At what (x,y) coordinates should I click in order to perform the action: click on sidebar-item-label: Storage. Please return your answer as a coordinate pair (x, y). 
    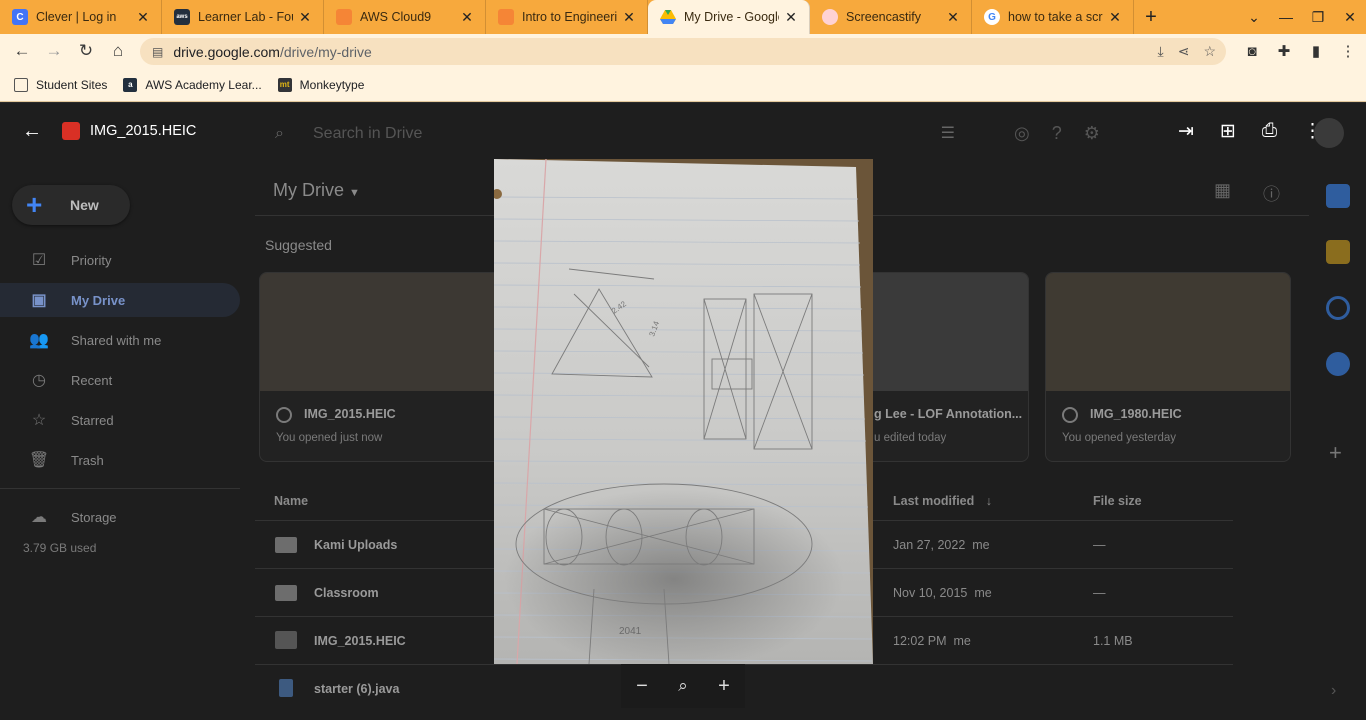
    Looking at the image, I should click on (94, 517).